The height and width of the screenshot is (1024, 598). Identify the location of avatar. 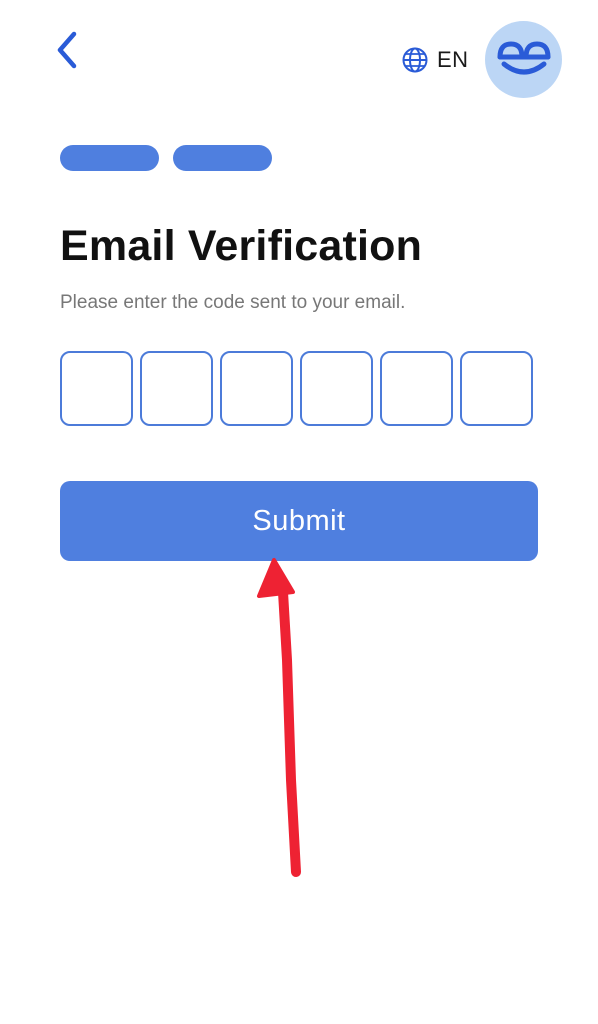
(523, 59).